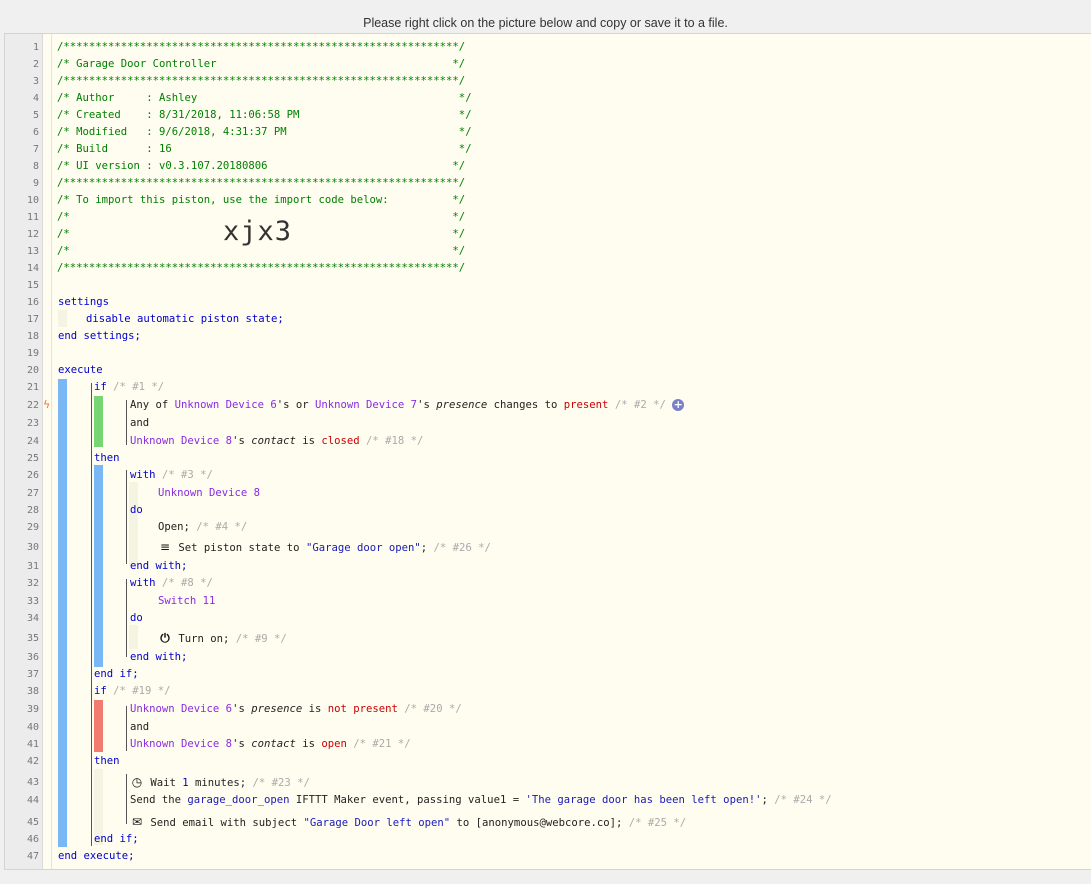 This screenshot has height=884, width=1091. I want to click on lightning-icon: ϟ, so click(47, 404).